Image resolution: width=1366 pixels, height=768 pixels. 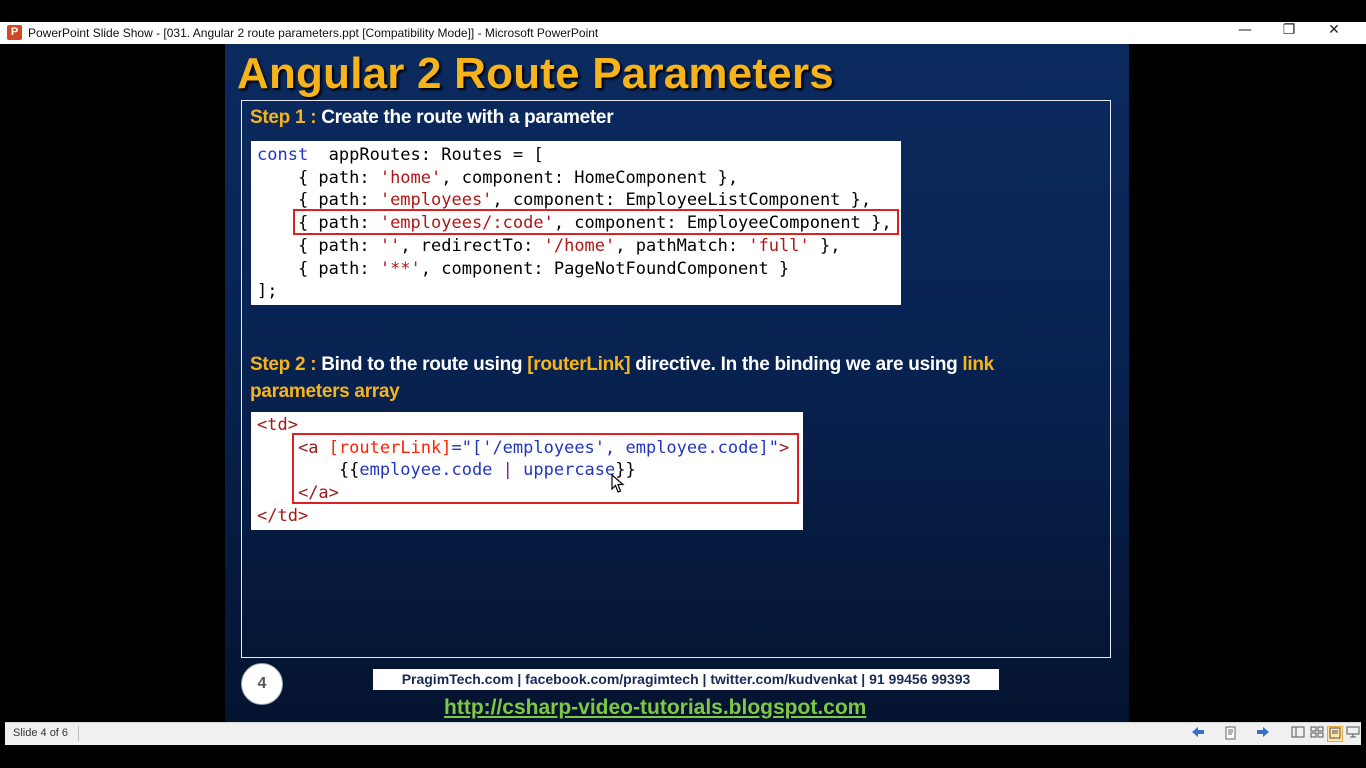 What do you see at coordinates (579, 245) in the screenshot?
I see `code-token: '/home'` at bounding box center [579, 245].